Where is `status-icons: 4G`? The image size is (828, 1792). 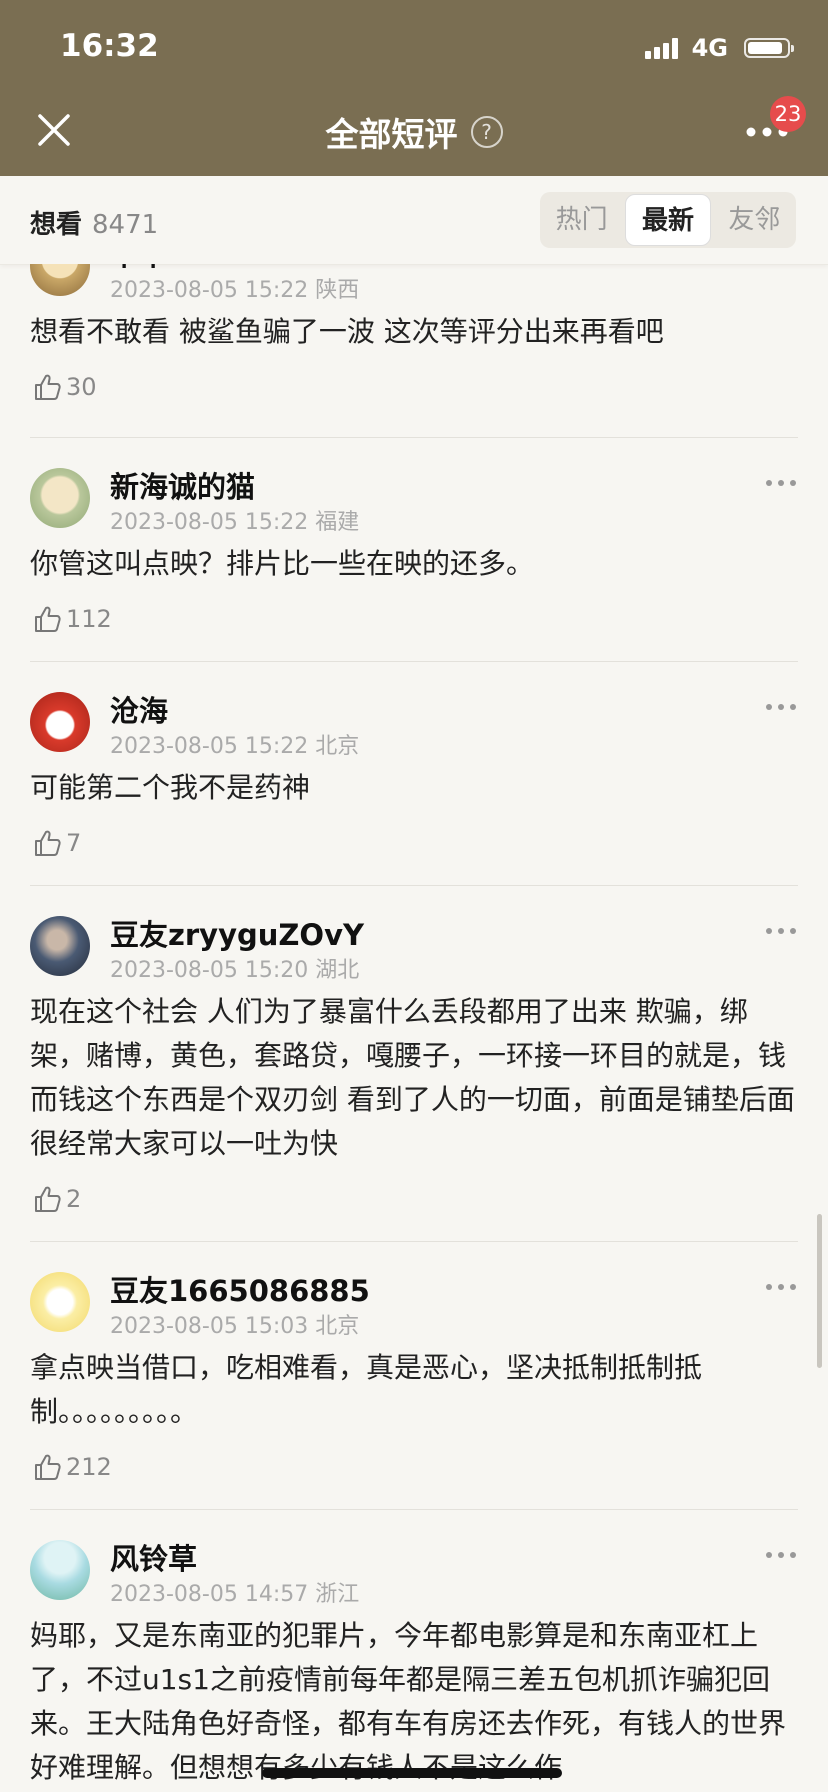 status-icons: 4G is located at coordinates (719, 48).